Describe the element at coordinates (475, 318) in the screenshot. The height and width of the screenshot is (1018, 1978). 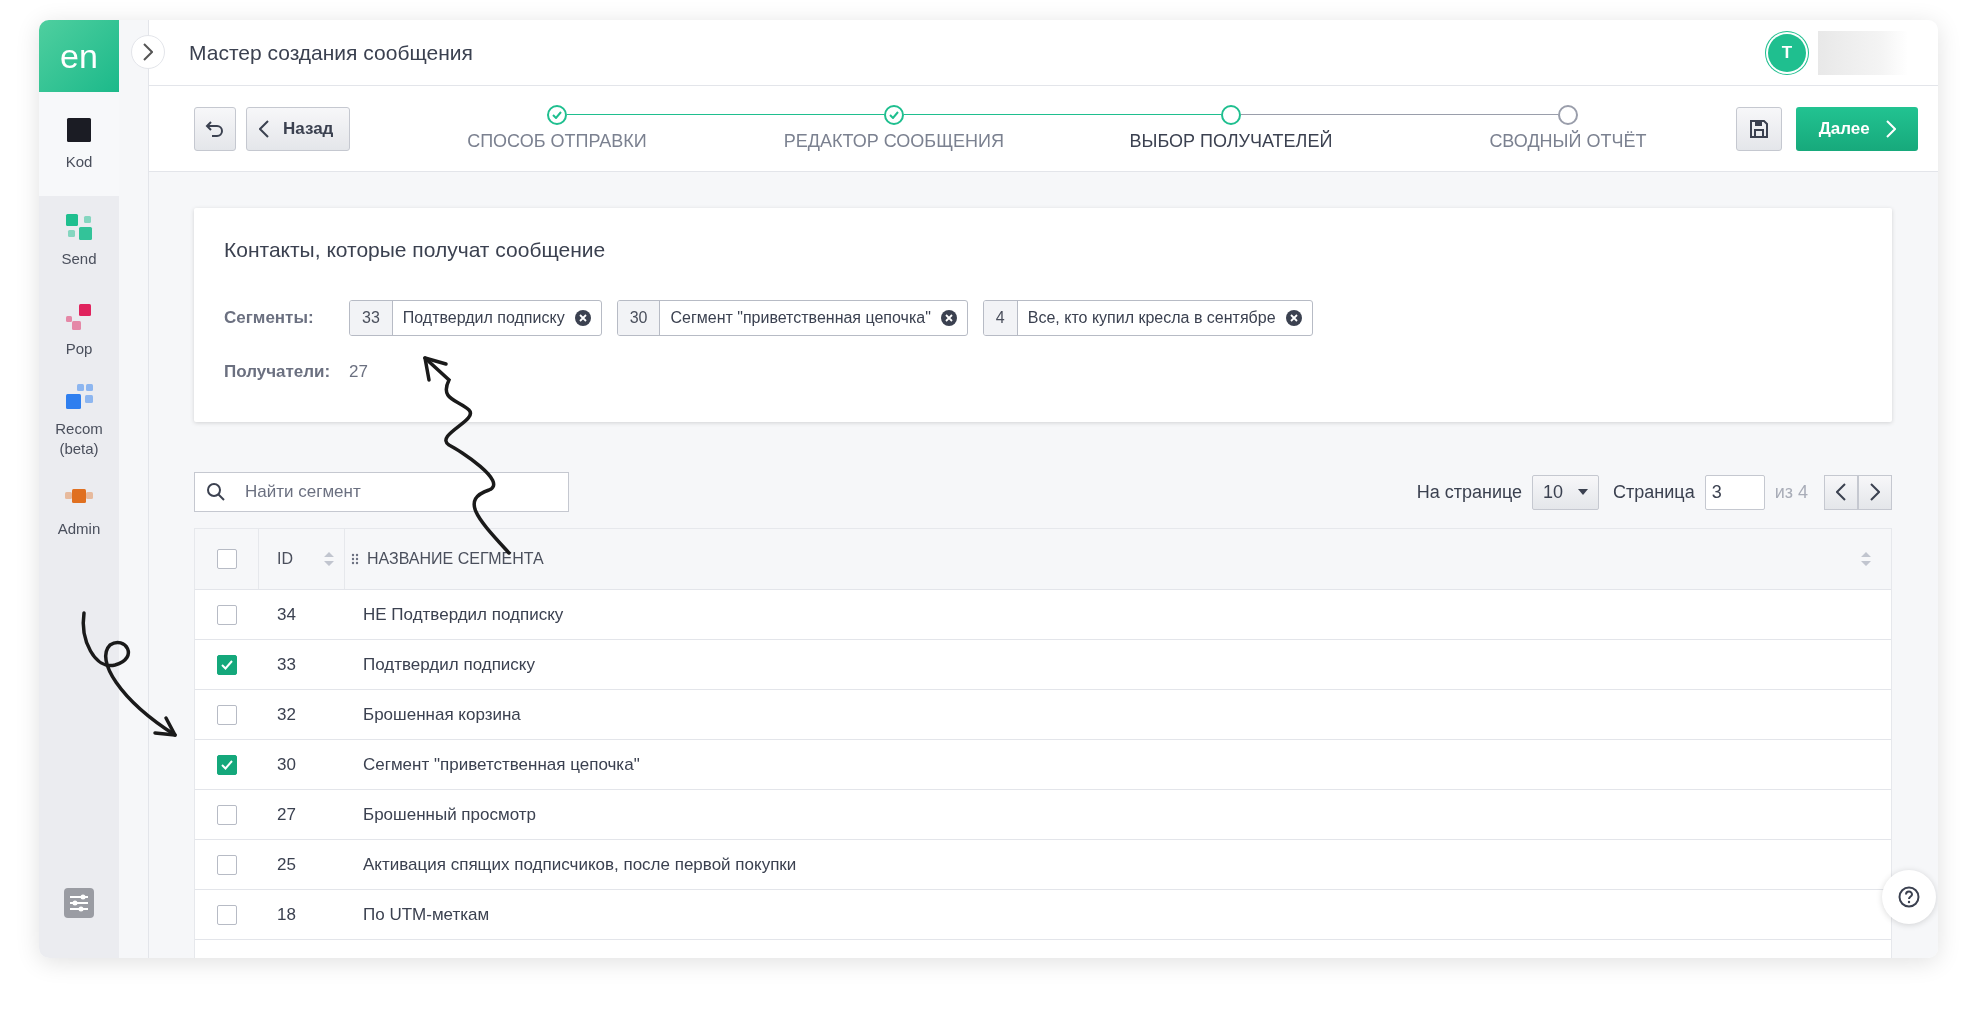
I see `segment-tag: 33 Подтвердил подписку` at that location.